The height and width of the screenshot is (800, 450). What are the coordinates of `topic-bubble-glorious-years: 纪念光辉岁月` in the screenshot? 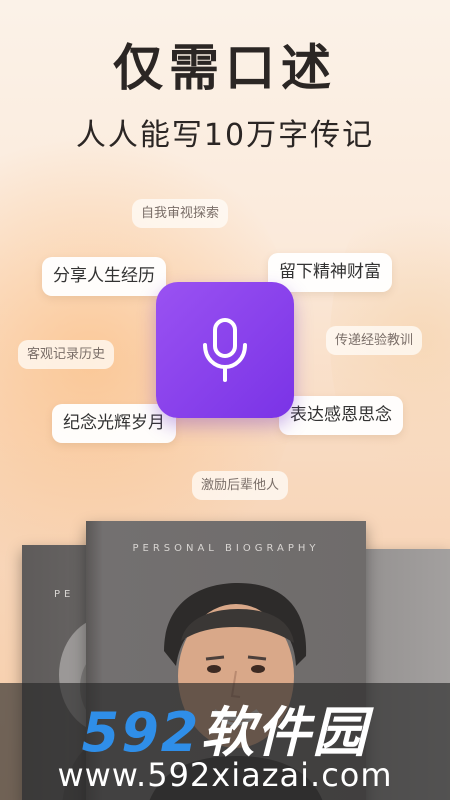 It's located at (114, 423).